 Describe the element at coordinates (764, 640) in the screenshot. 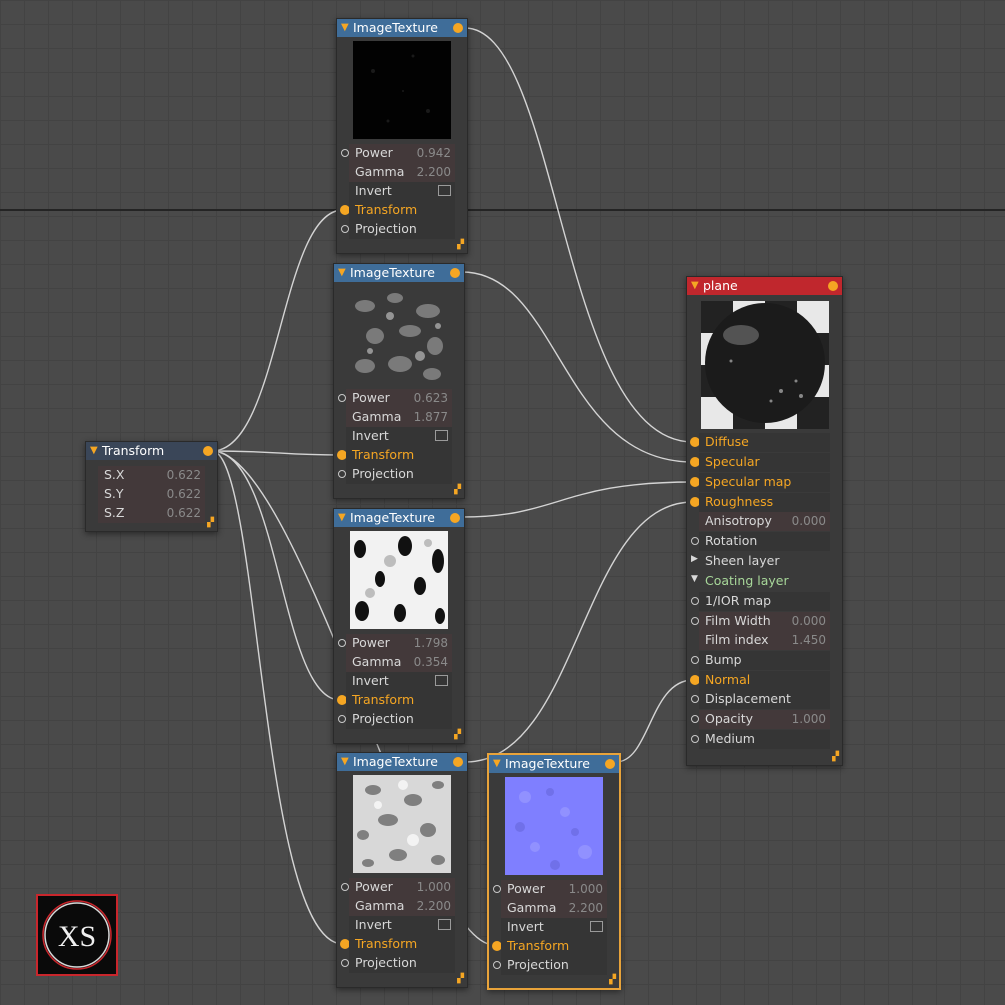

I see `param-film-index: Film index 1.450` at that location.